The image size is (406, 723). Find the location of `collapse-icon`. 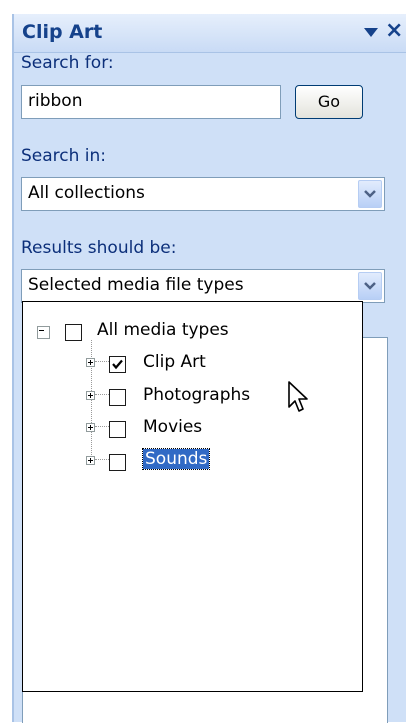

collapse-icon is located at coordinates (43, 332).